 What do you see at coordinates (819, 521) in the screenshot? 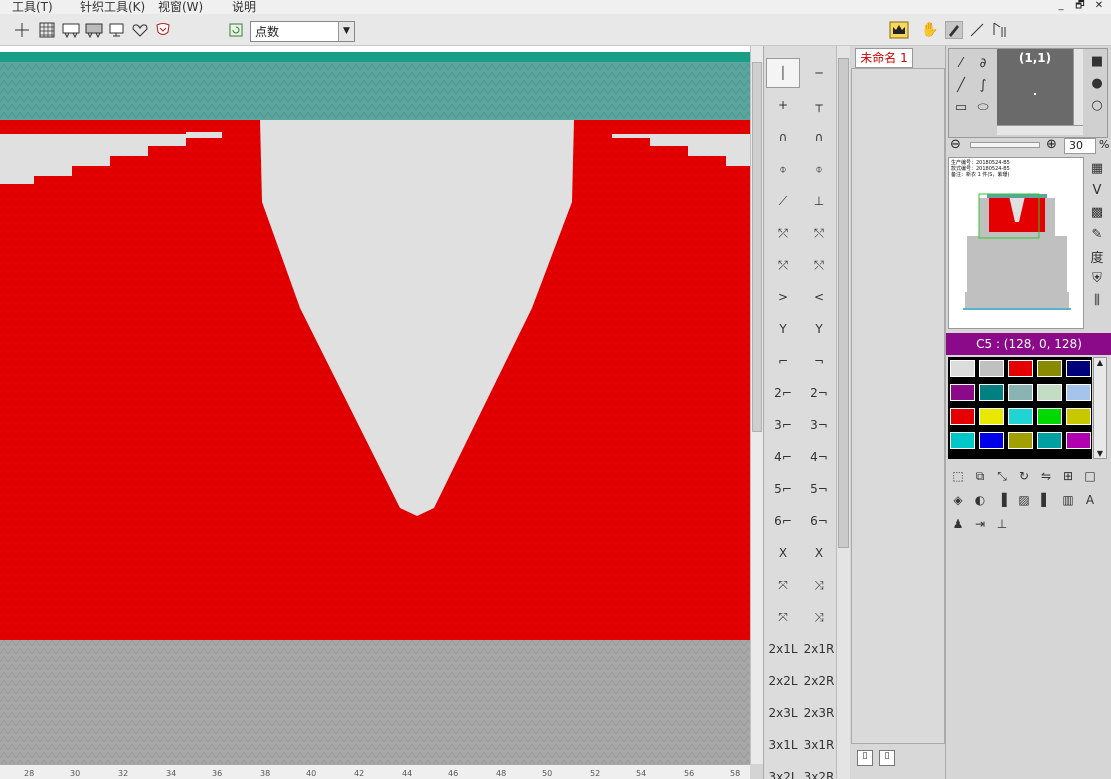
I see `stitch-symbol-button: 6¬` at bounding box center [819, 521].